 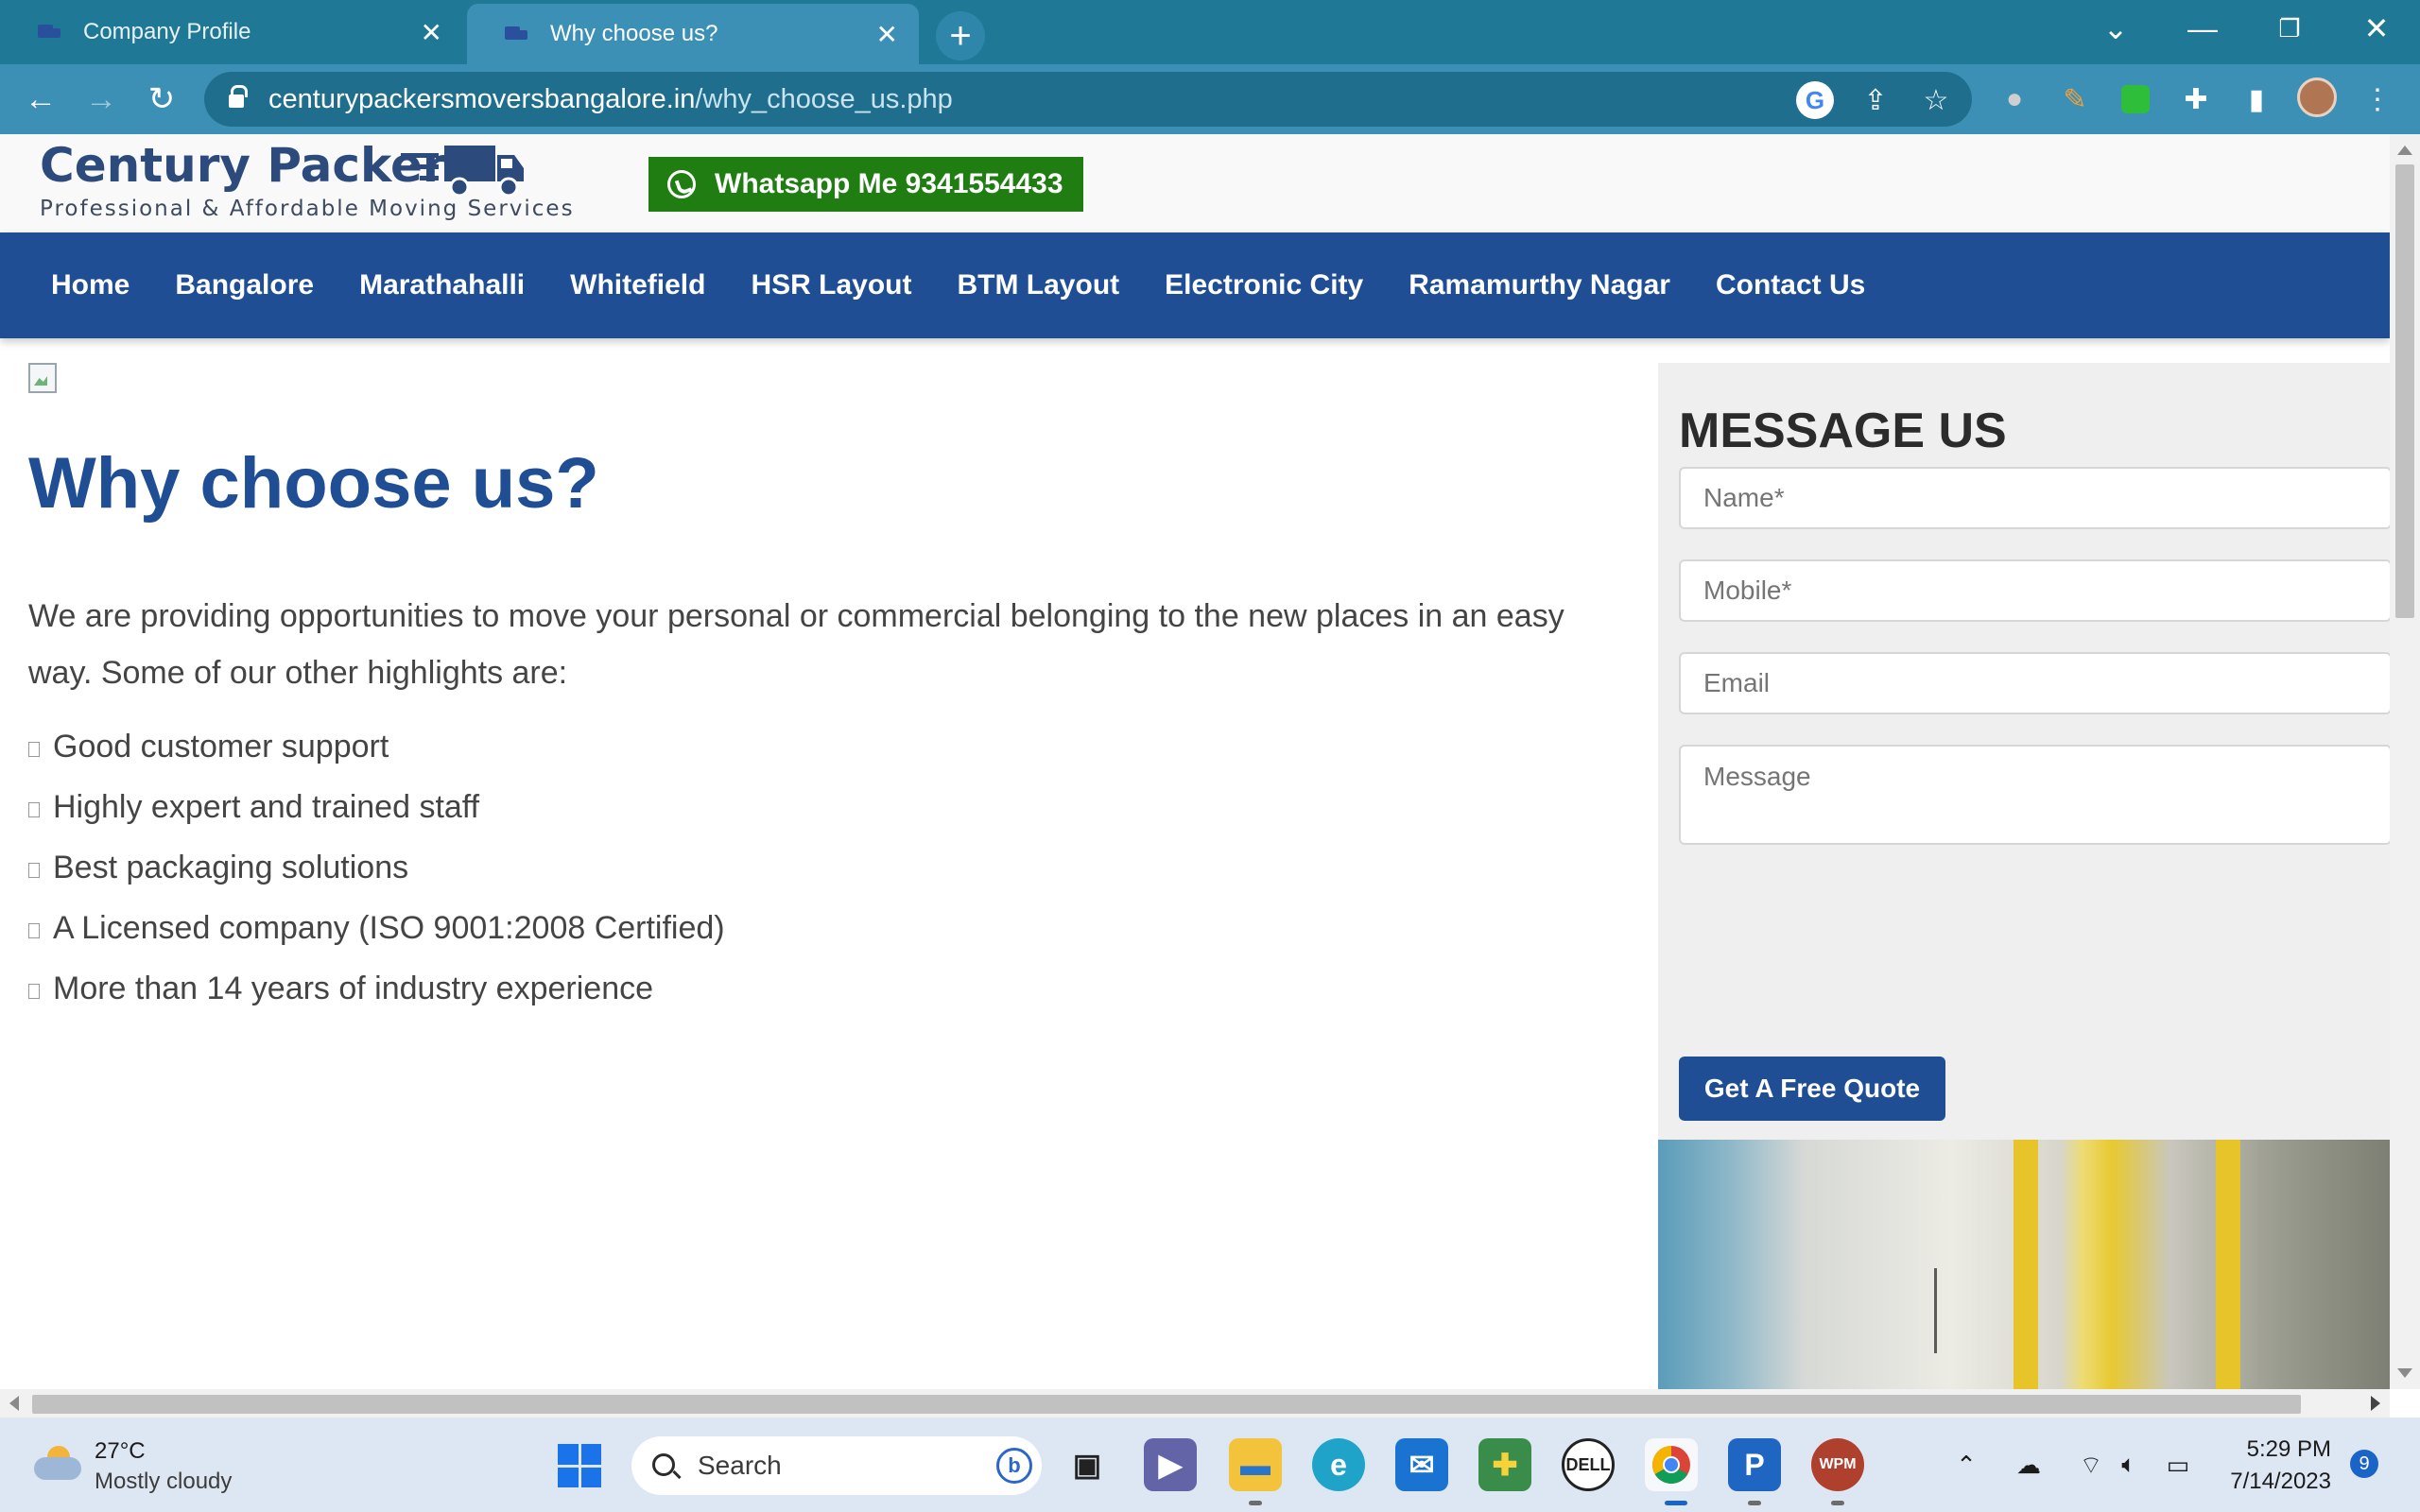 I want to click on teams-icon: ▶, so click(x=1170, y=1464).